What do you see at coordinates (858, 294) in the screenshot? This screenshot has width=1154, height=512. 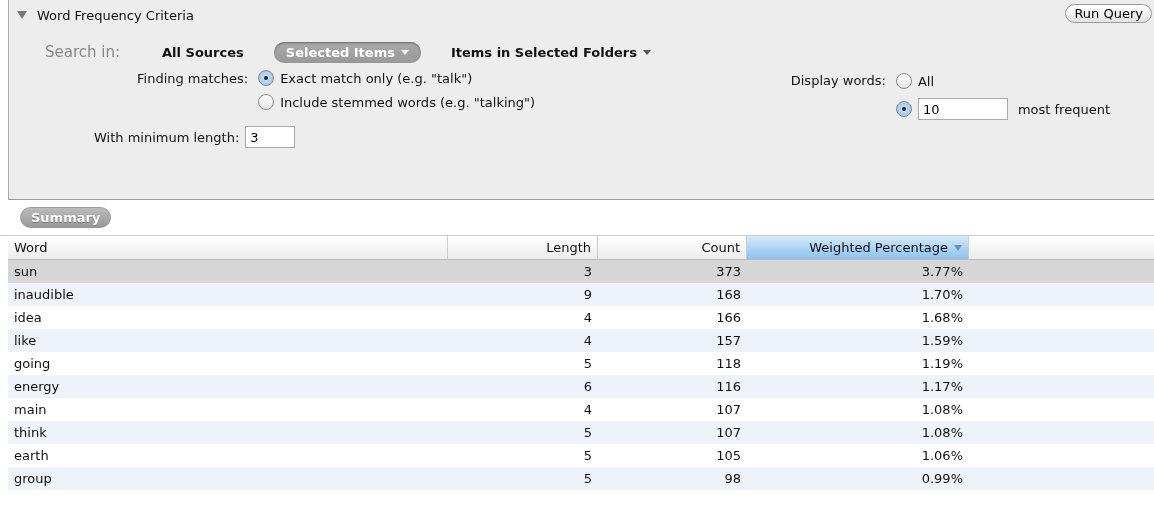 I see `table-cell: 1.70%` at bounding box center [858, 294].